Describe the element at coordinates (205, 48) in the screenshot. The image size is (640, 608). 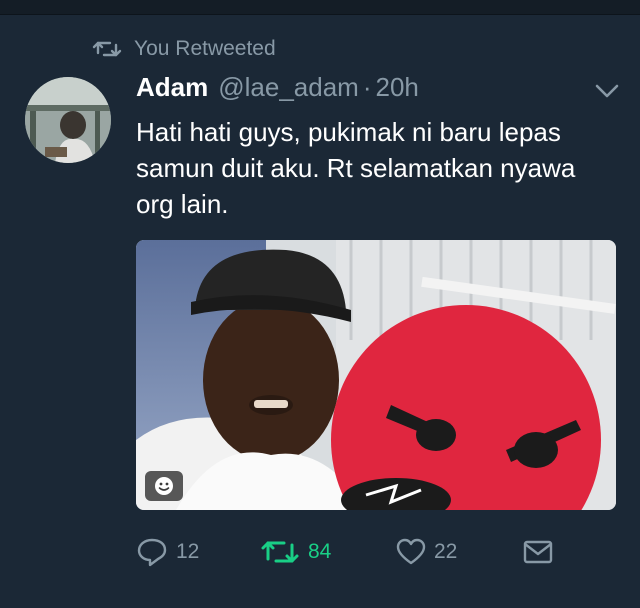
I see `retweet-context-label: You Retweeted` at that location.